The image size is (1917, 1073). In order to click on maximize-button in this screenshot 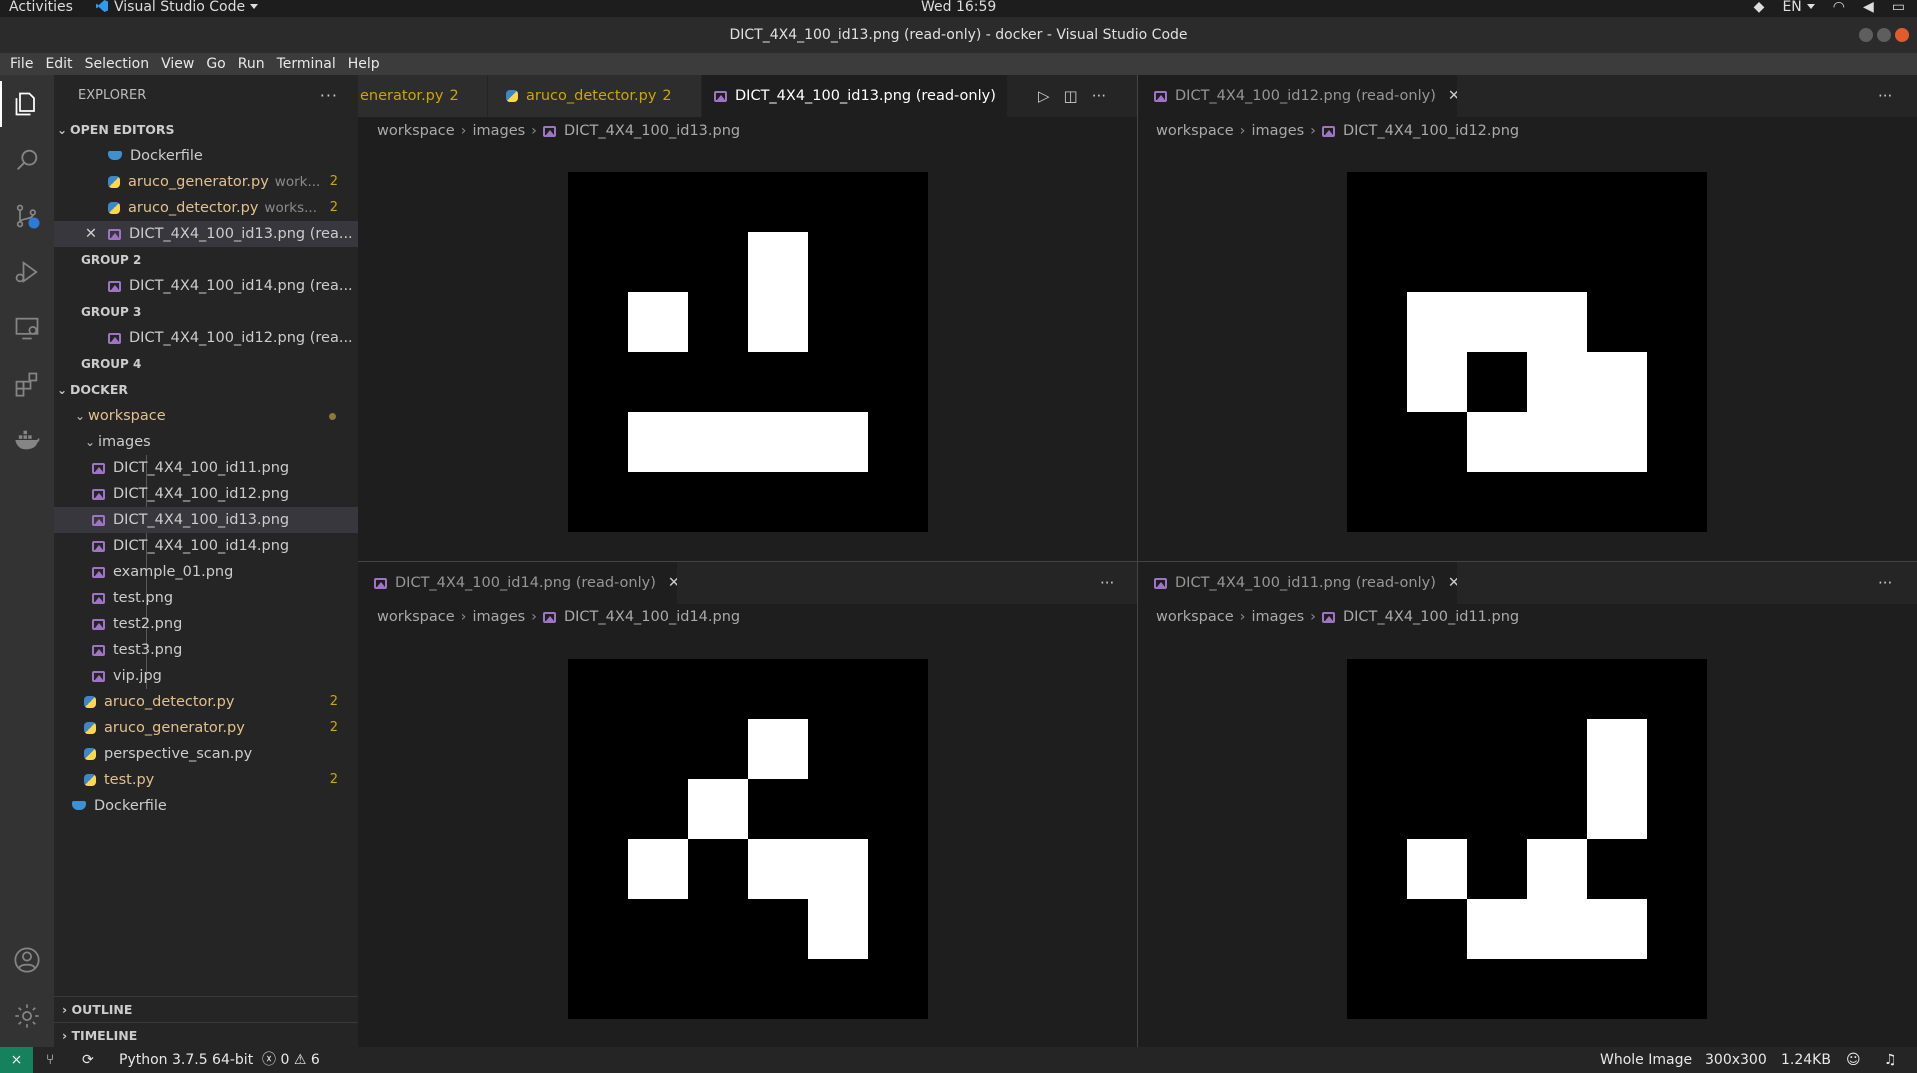, I will do `click(1884, 35)`.